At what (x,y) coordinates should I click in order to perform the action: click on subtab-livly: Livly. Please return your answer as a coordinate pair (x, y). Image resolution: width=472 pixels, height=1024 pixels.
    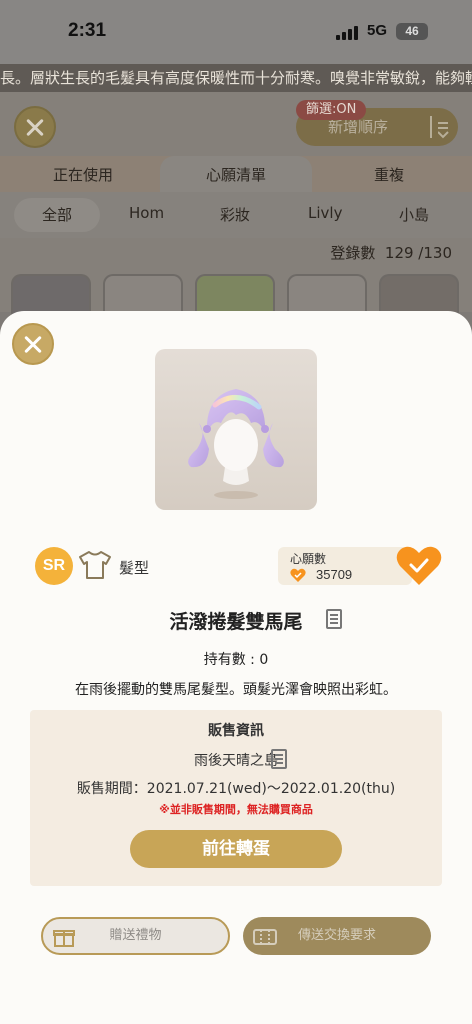
    Looking at the image, I should click on (325, 213).